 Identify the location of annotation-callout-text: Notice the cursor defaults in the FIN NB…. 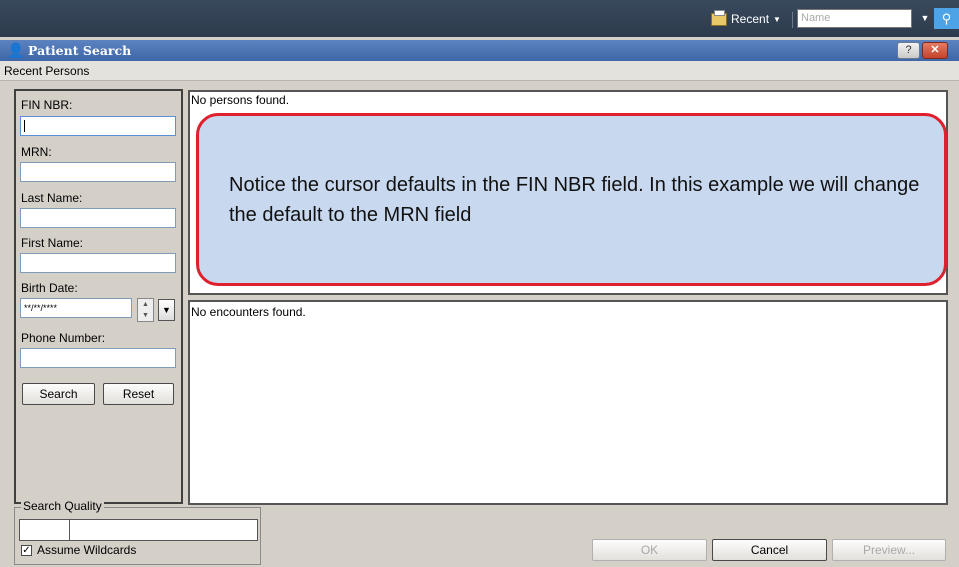
(574, 200).